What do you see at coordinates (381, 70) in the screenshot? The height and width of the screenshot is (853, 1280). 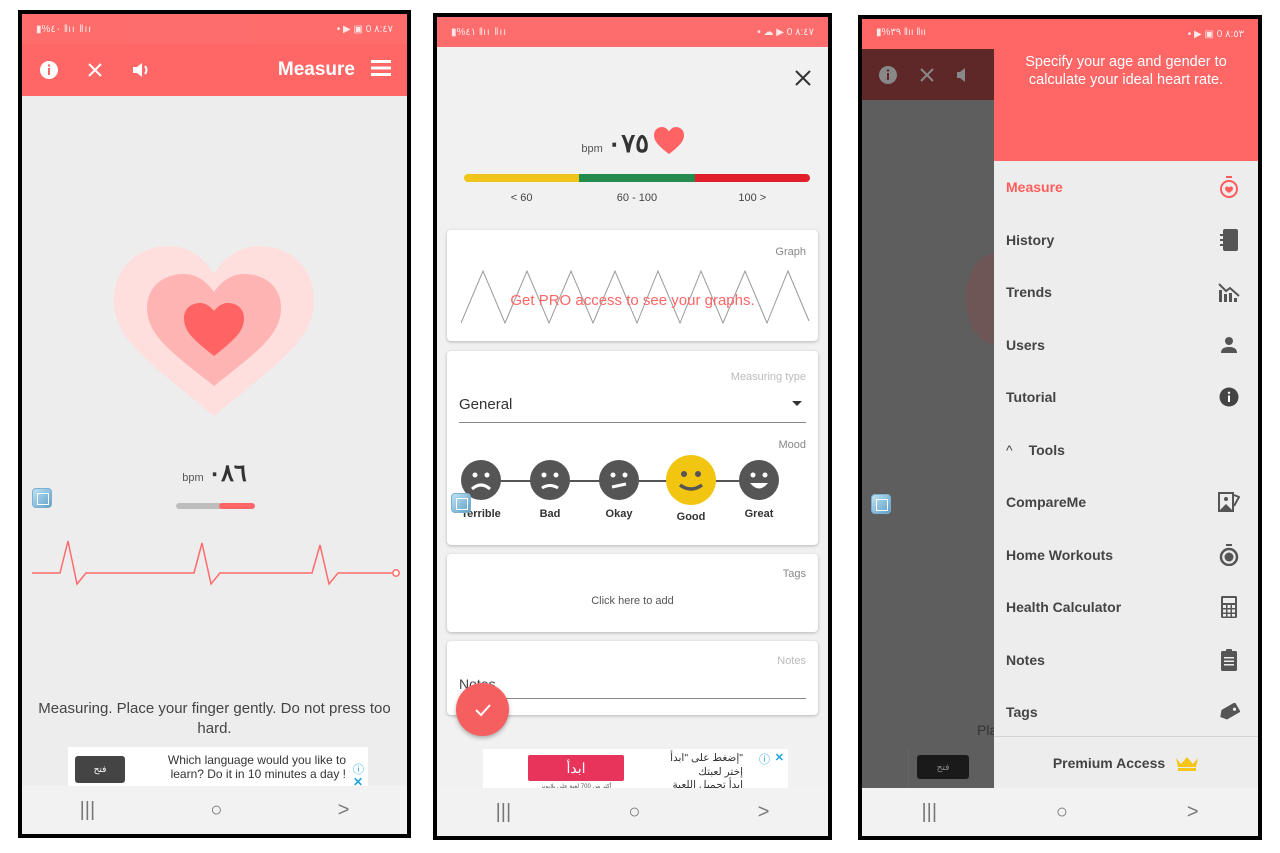 I see `menu-icon` at bounding box center [381, 70].